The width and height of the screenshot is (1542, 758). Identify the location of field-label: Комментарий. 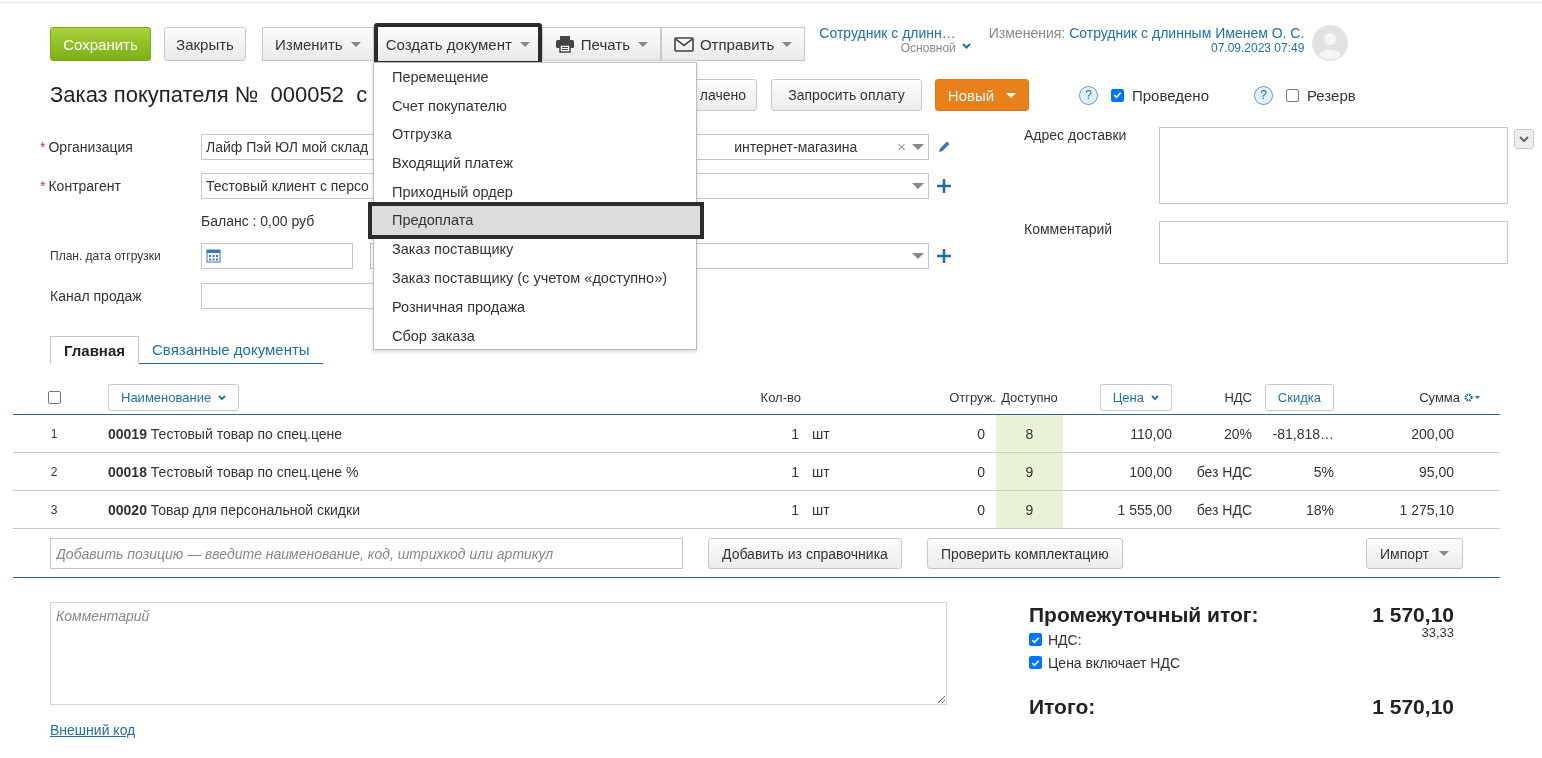
(1069, 229).